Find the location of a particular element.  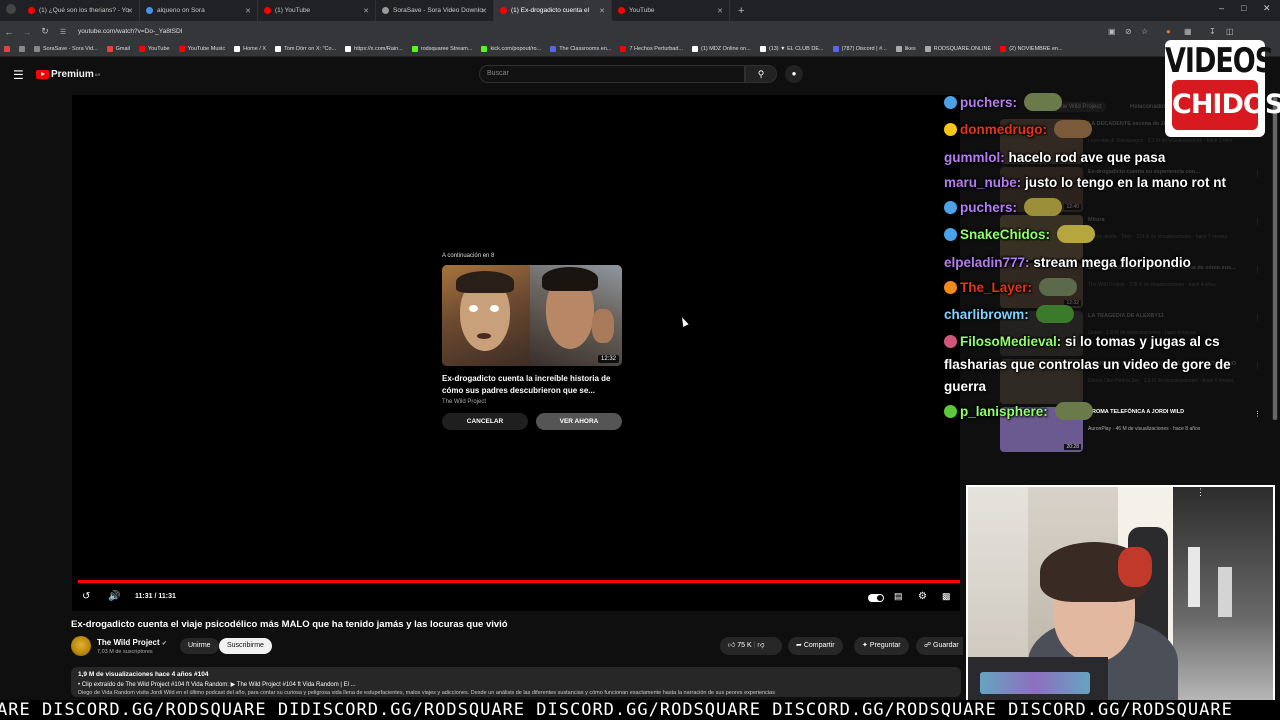

sparkle-icon: ✦ is located at coordinates (865, 645).